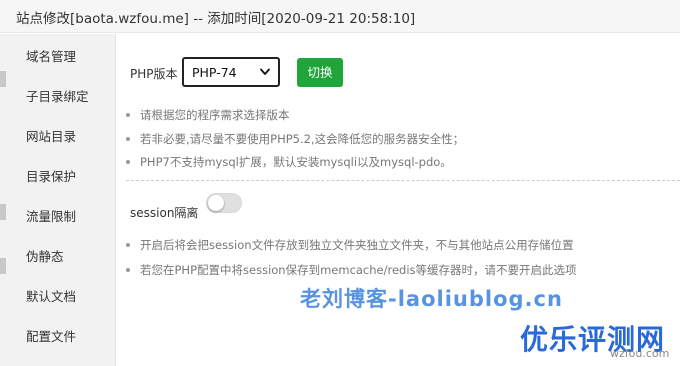 This screenshot has height=366, width=680. Describe the element at coordinates (51, 336) in the screenshot. I see `sidebar-item-label: 配置文件` at that location.